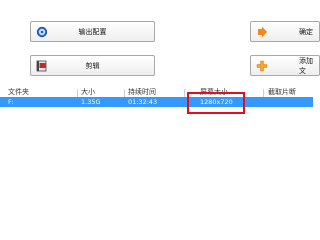  Describe the element at coordinates (262, 32) in the screenshot. I see `arrow-right-icon` at that location.